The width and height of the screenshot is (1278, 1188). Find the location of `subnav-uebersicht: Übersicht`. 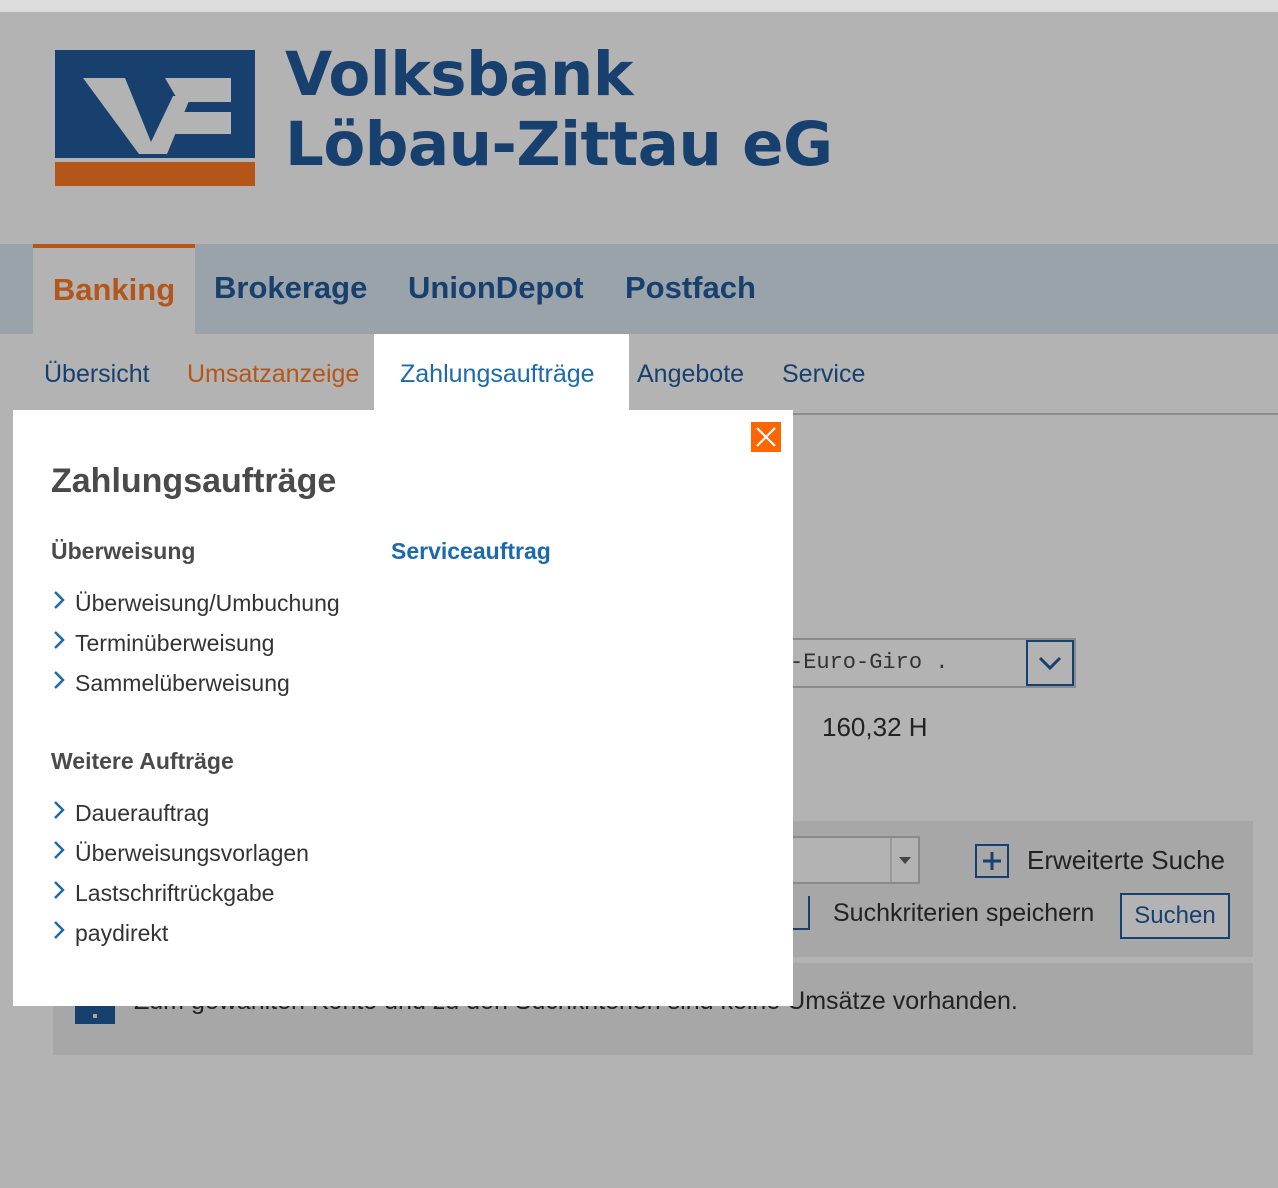

subnav-uebersicht: Übersicht is located at coordinates (97, 372).